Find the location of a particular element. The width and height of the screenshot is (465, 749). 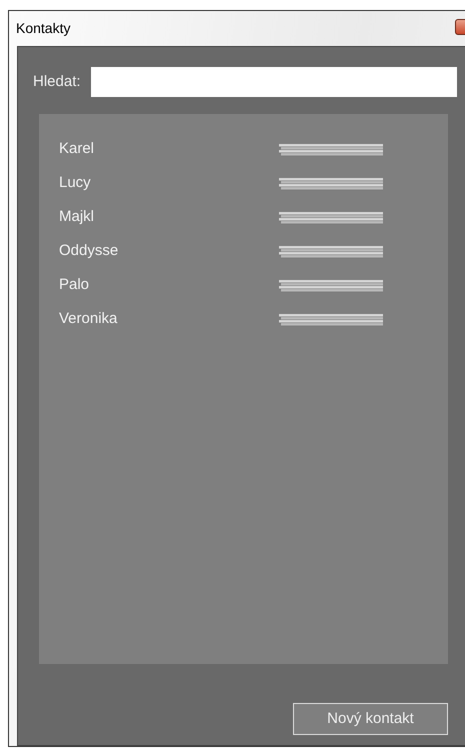

search-label: Hledat: is located at coordinates (57, 82).